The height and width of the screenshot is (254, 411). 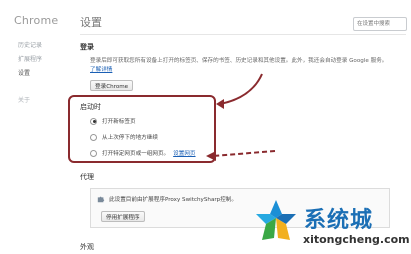 What do you see at coordinates (87, 247) in the screenshot?
I see `appearance-heading: 外观` at bounding box center [87, 247].